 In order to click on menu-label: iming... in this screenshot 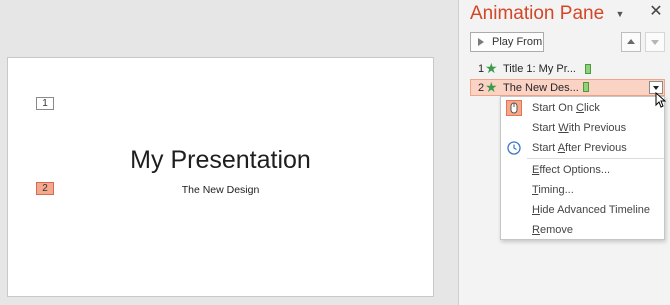, I will do `click(556, 190)`.